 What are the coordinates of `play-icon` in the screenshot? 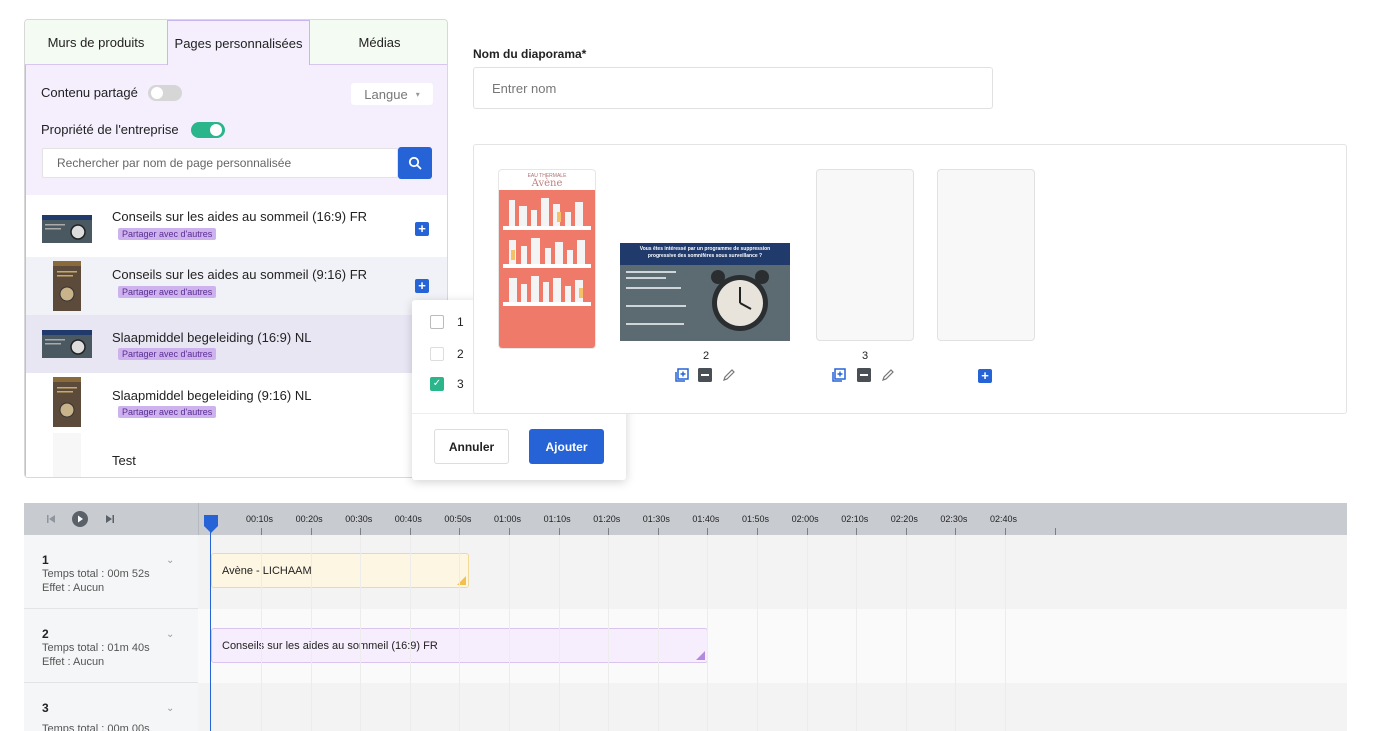 It's located at (80, 519).